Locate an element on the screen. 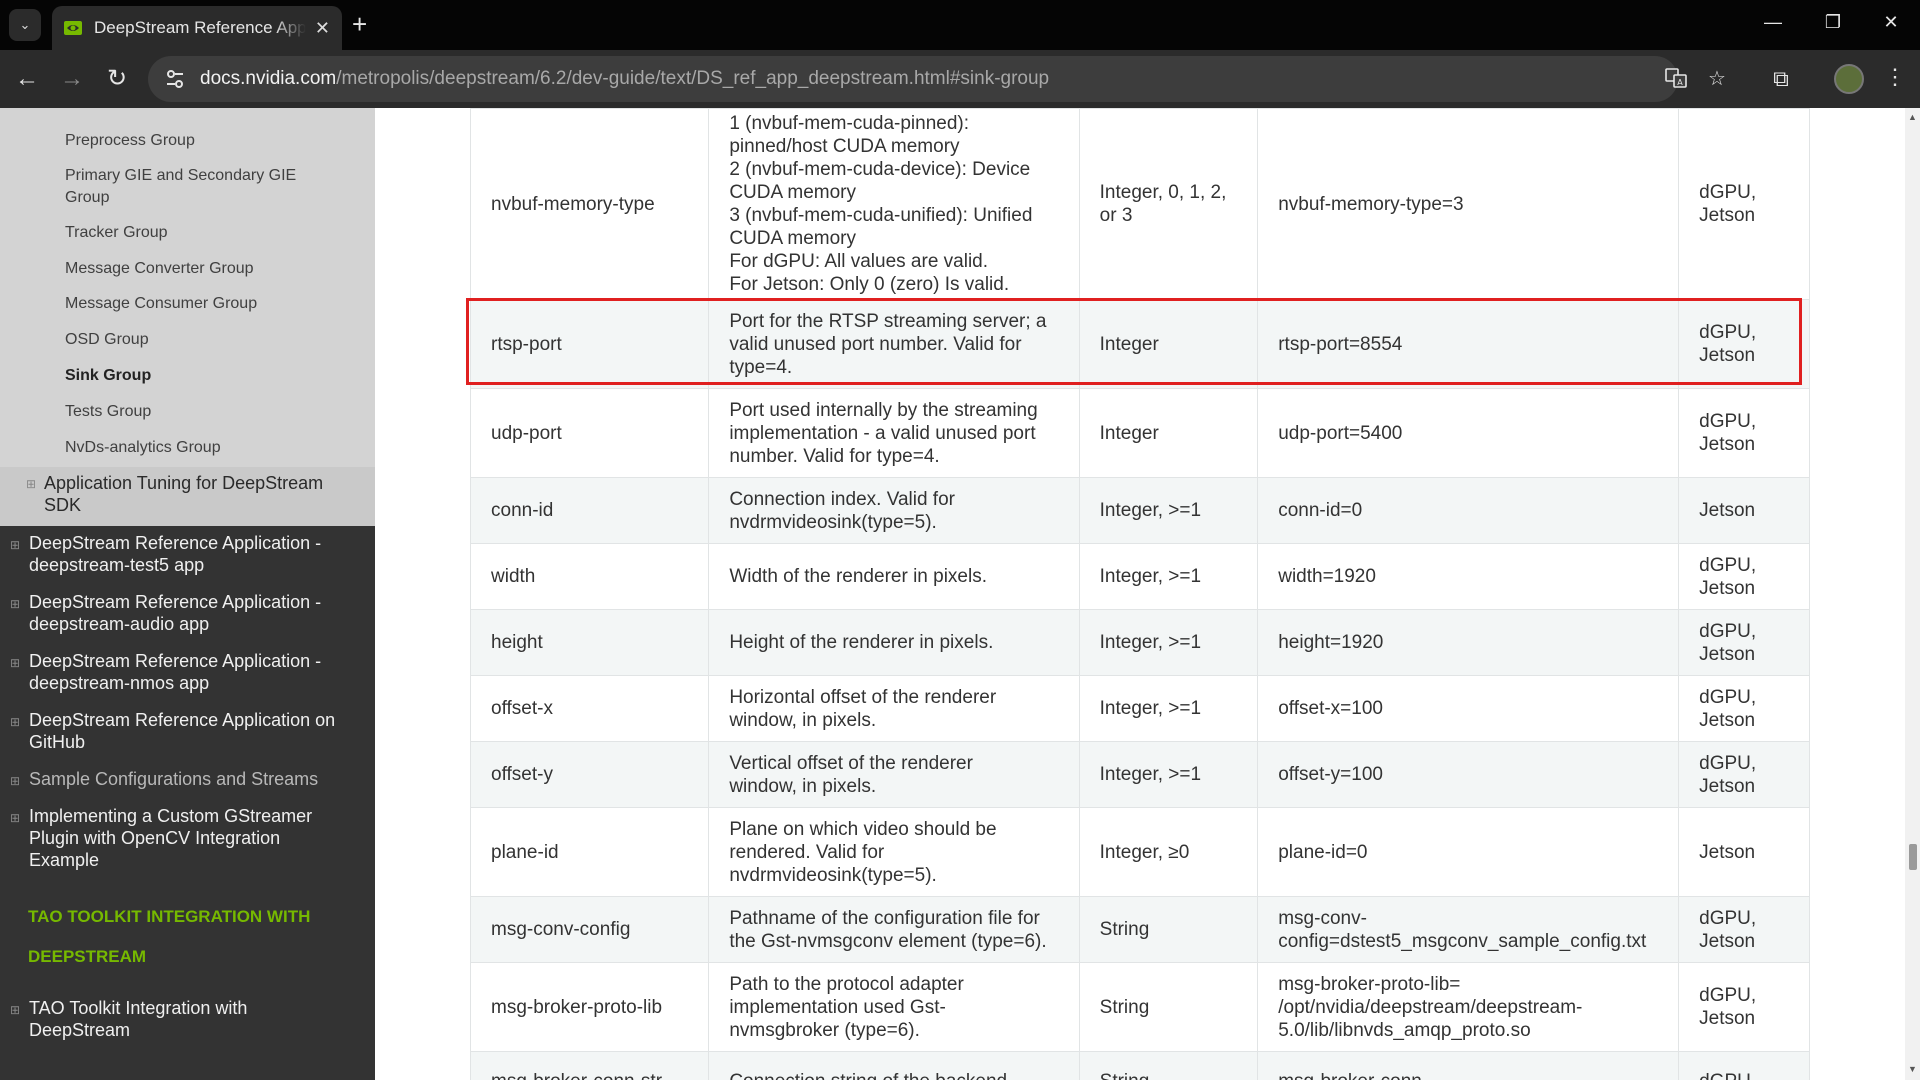 This screenshot has width=1920, height=1080. sidebar-item-preprocess-group: Preprocess Group is located at coordinates (185, 141).